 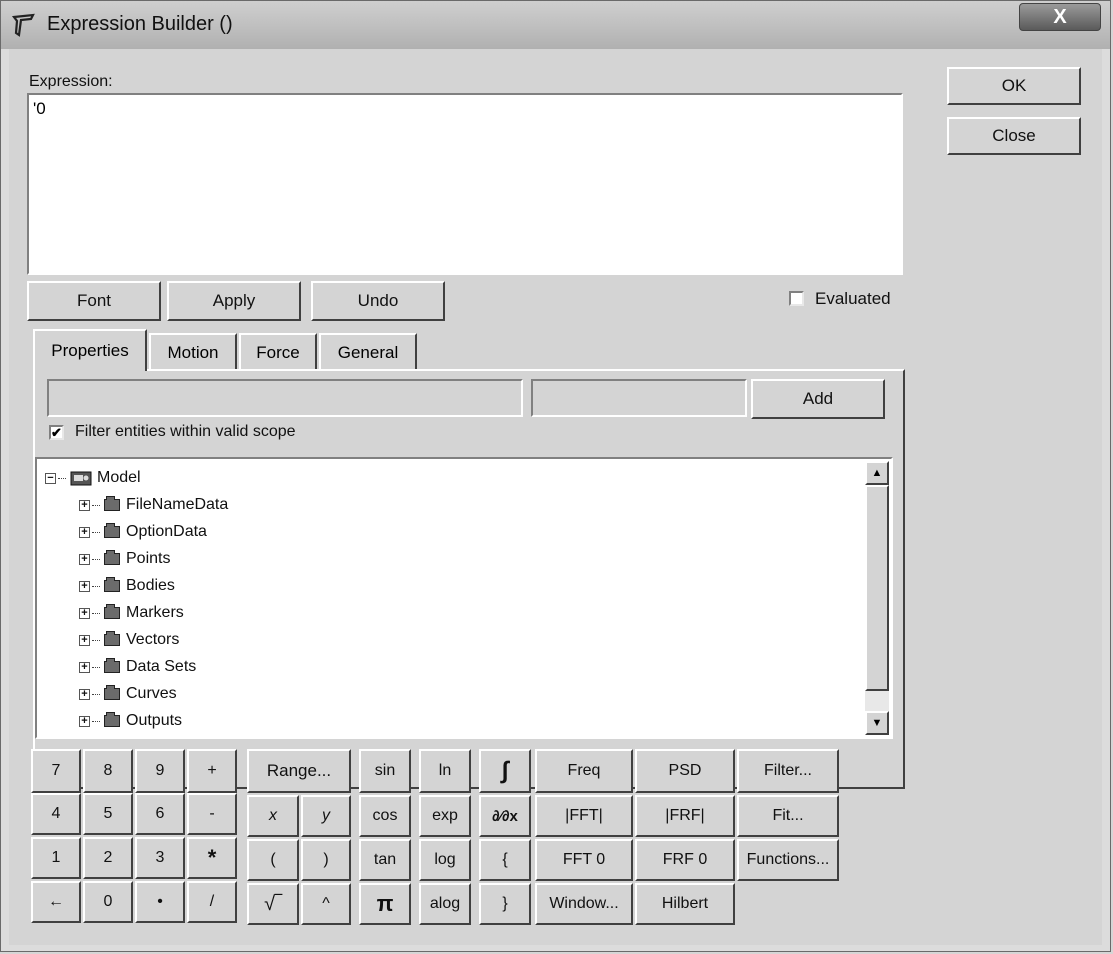 What do you see at coordinates (212, 902) in the screenshot?
I see `key-divide-button: /` at bounding box center [212, 902].